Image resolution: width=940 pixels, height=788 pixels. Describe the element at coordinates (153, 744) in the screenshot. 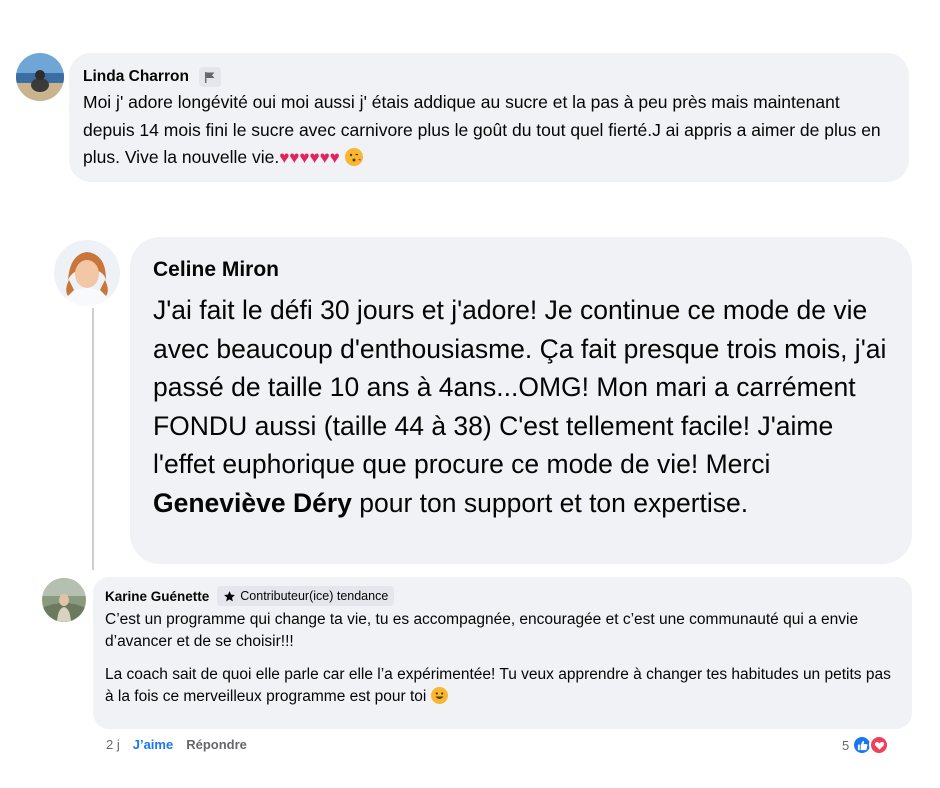

I see `like-button: J’aime` at that location.